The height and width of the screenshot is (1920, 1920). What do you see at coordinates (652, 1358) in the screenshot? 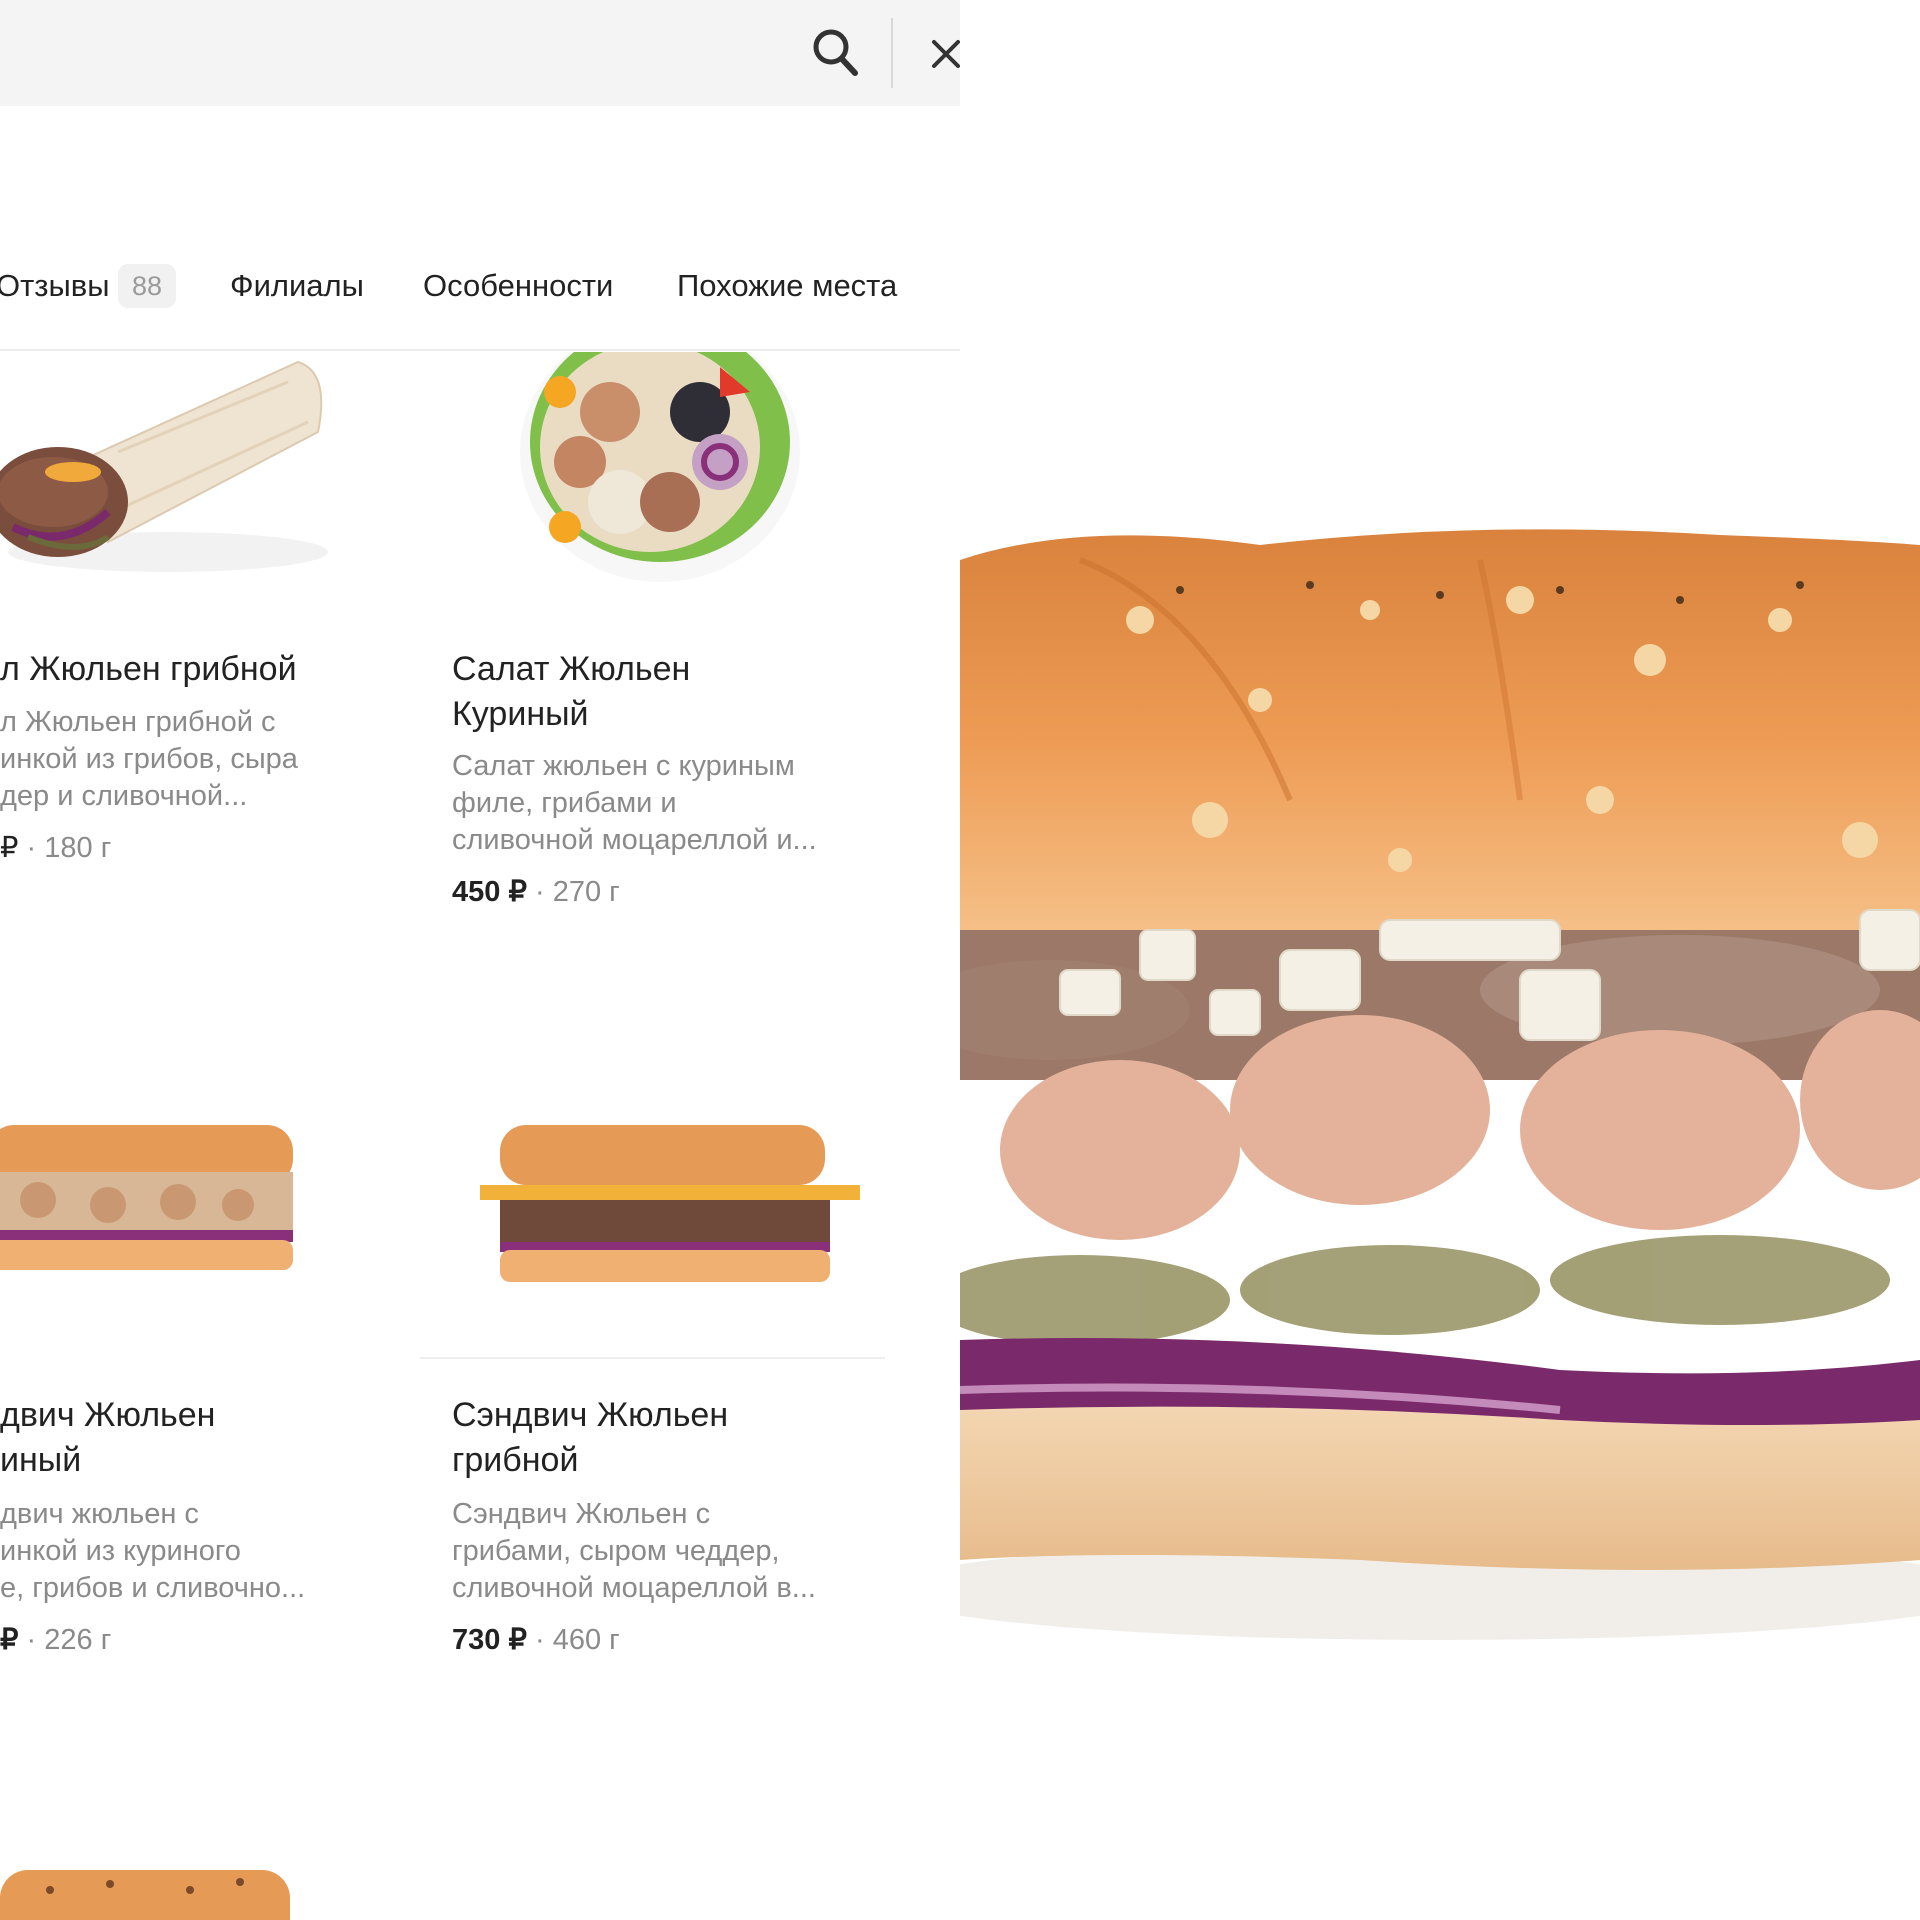
I see `card-divider` at bounding box center [652, 1358].